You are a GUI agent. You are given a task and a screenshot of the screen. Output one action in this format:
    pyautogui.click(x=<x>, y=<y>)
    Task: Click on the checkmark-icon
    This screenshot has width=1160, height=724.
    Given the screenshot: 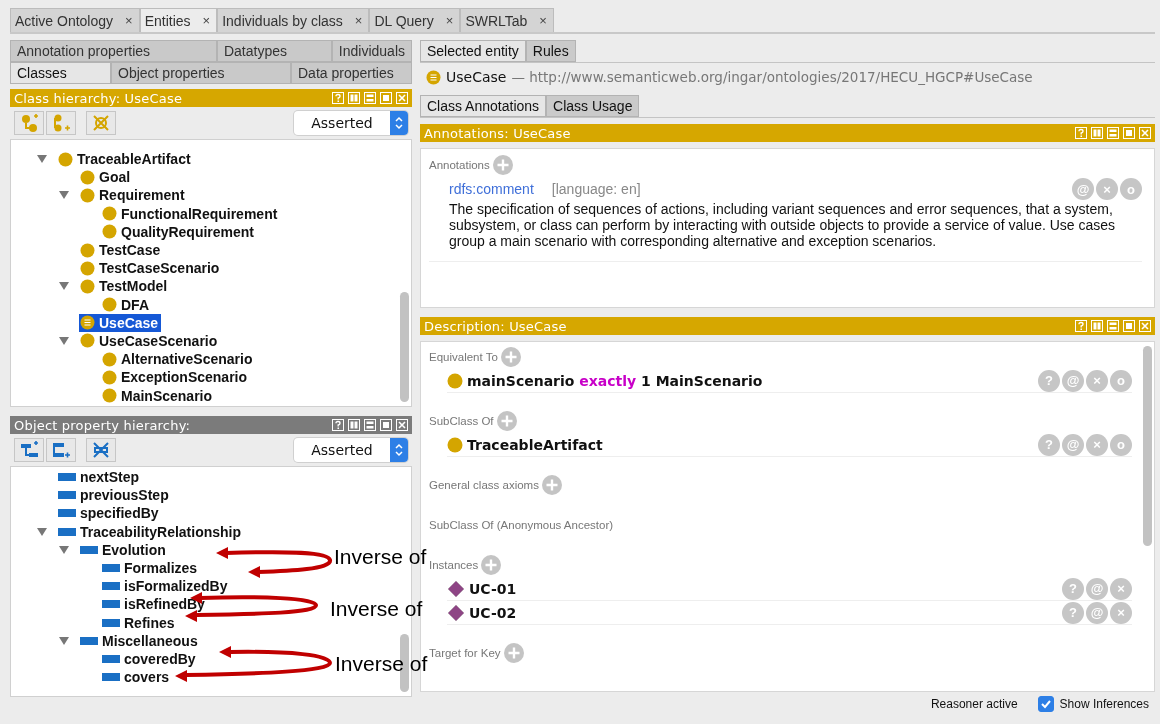 What is the action you would take?
    pyautogui.click(x=1045, y=704)
    